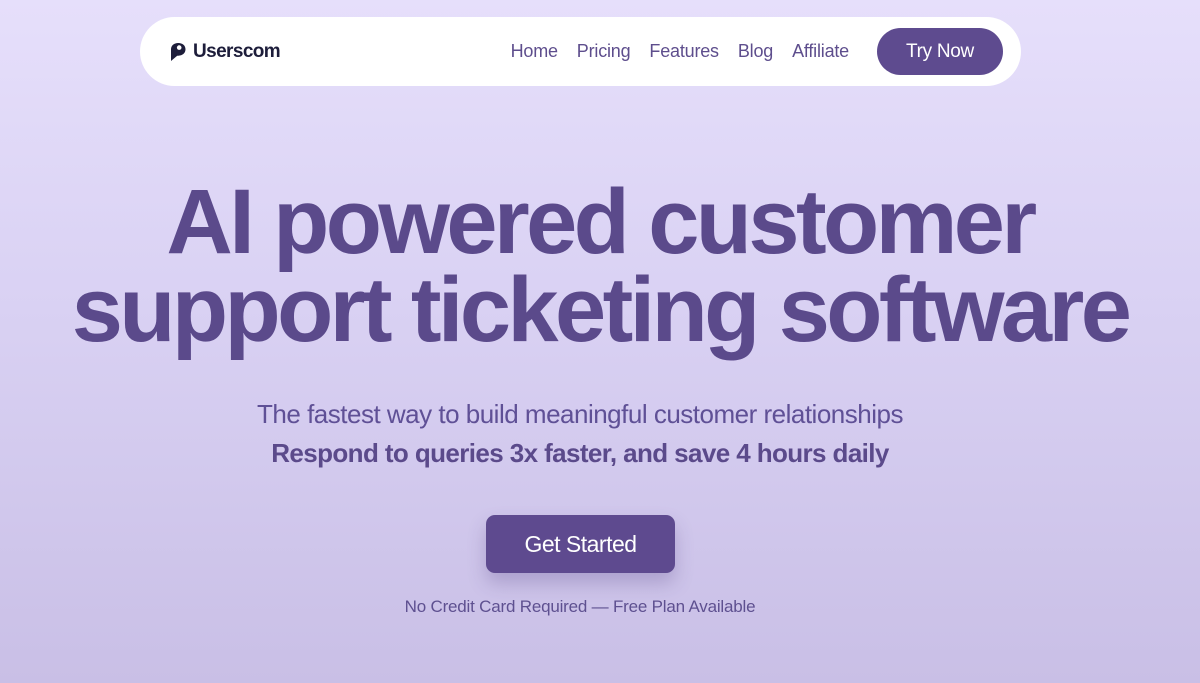  I want to click on nav-link-affiliate: Affiliate, so click(820, 51).